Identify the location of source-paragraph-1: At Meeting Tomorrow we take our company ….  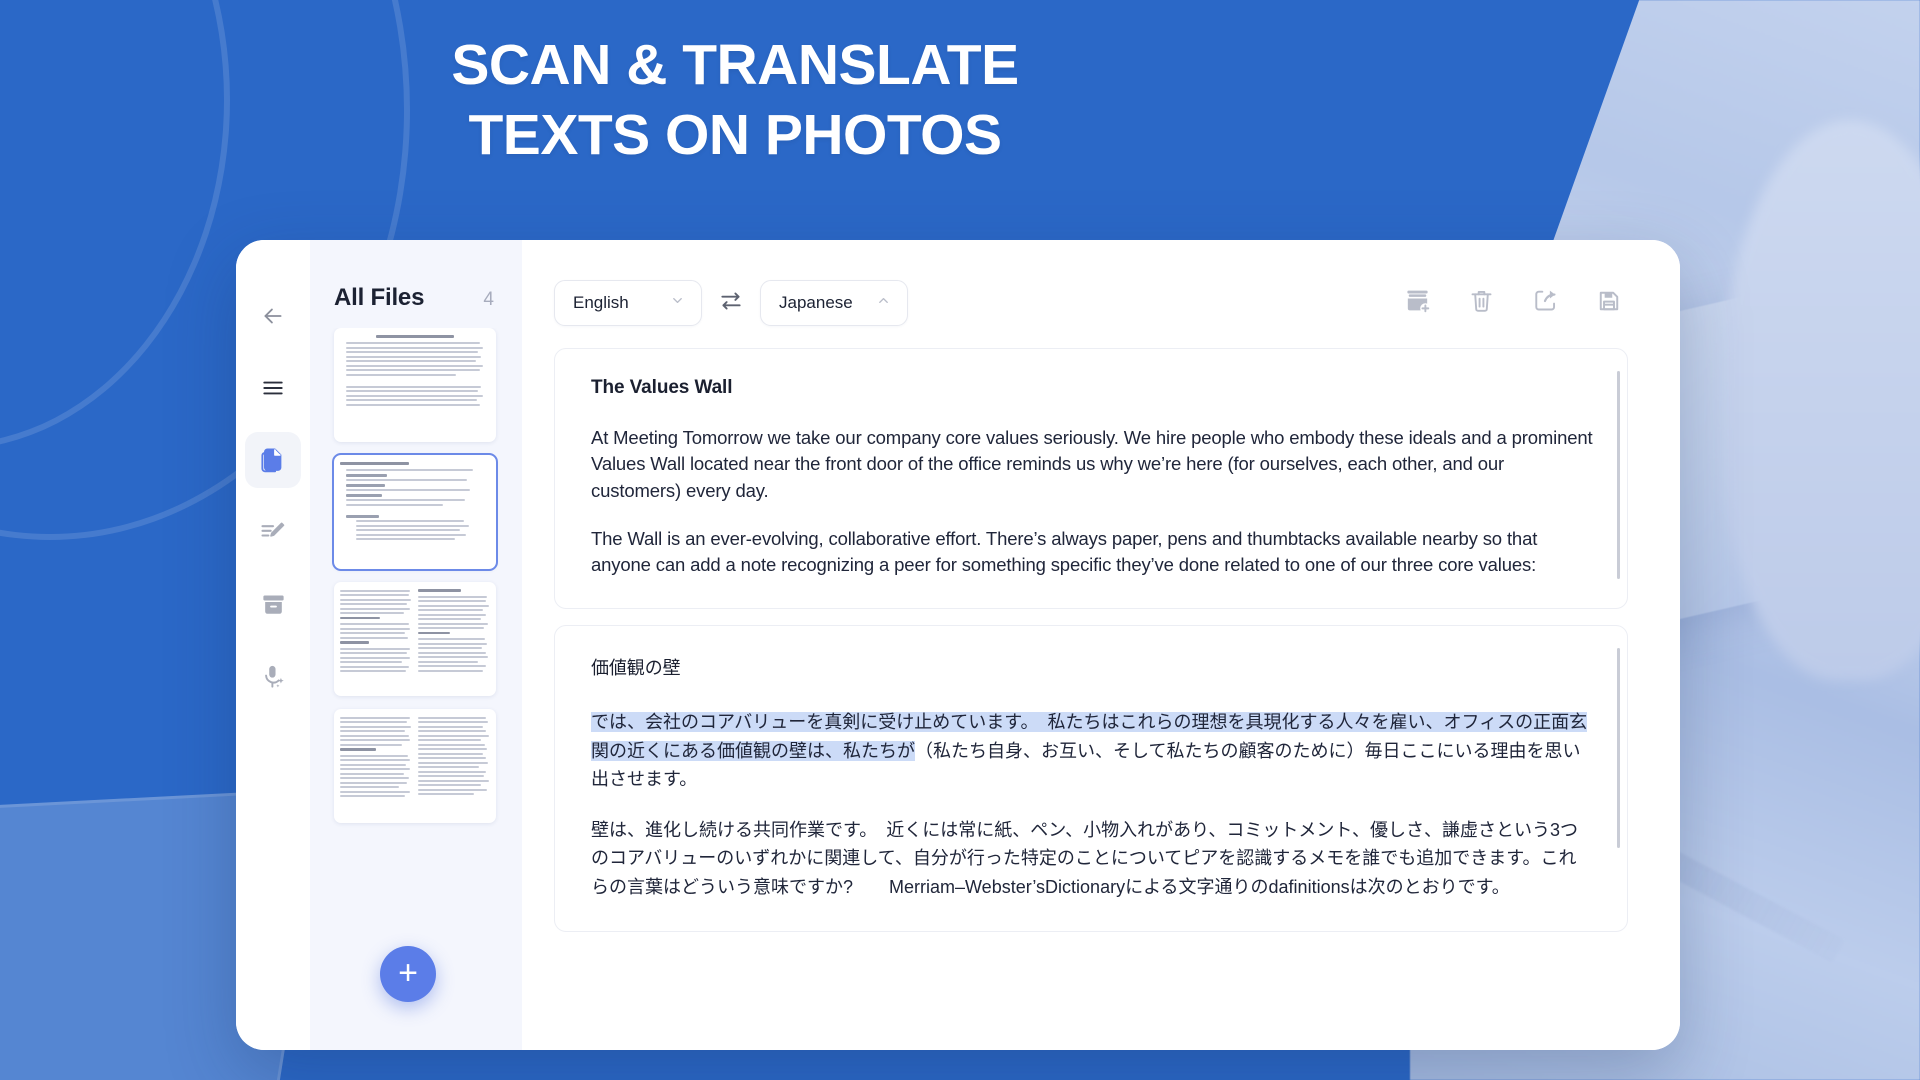
(1092, 464).